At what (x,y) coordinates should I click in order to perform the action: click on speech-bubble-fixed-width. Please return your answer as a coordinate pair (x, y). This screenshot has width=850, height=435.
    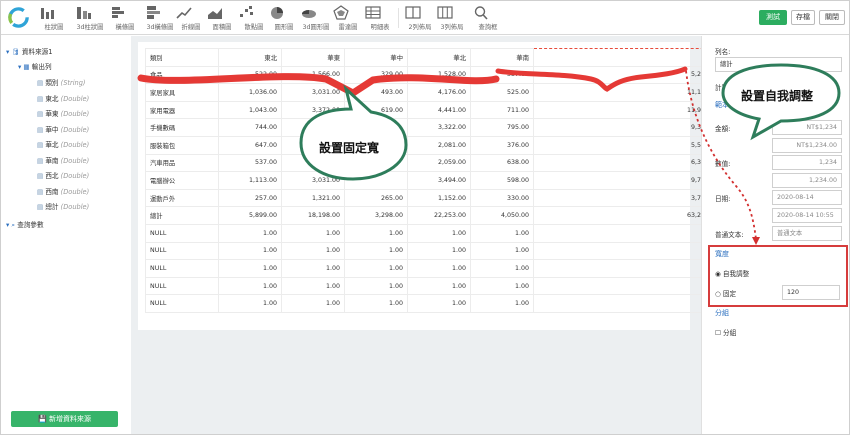
    Looking at the image, I should click on (353, 132).